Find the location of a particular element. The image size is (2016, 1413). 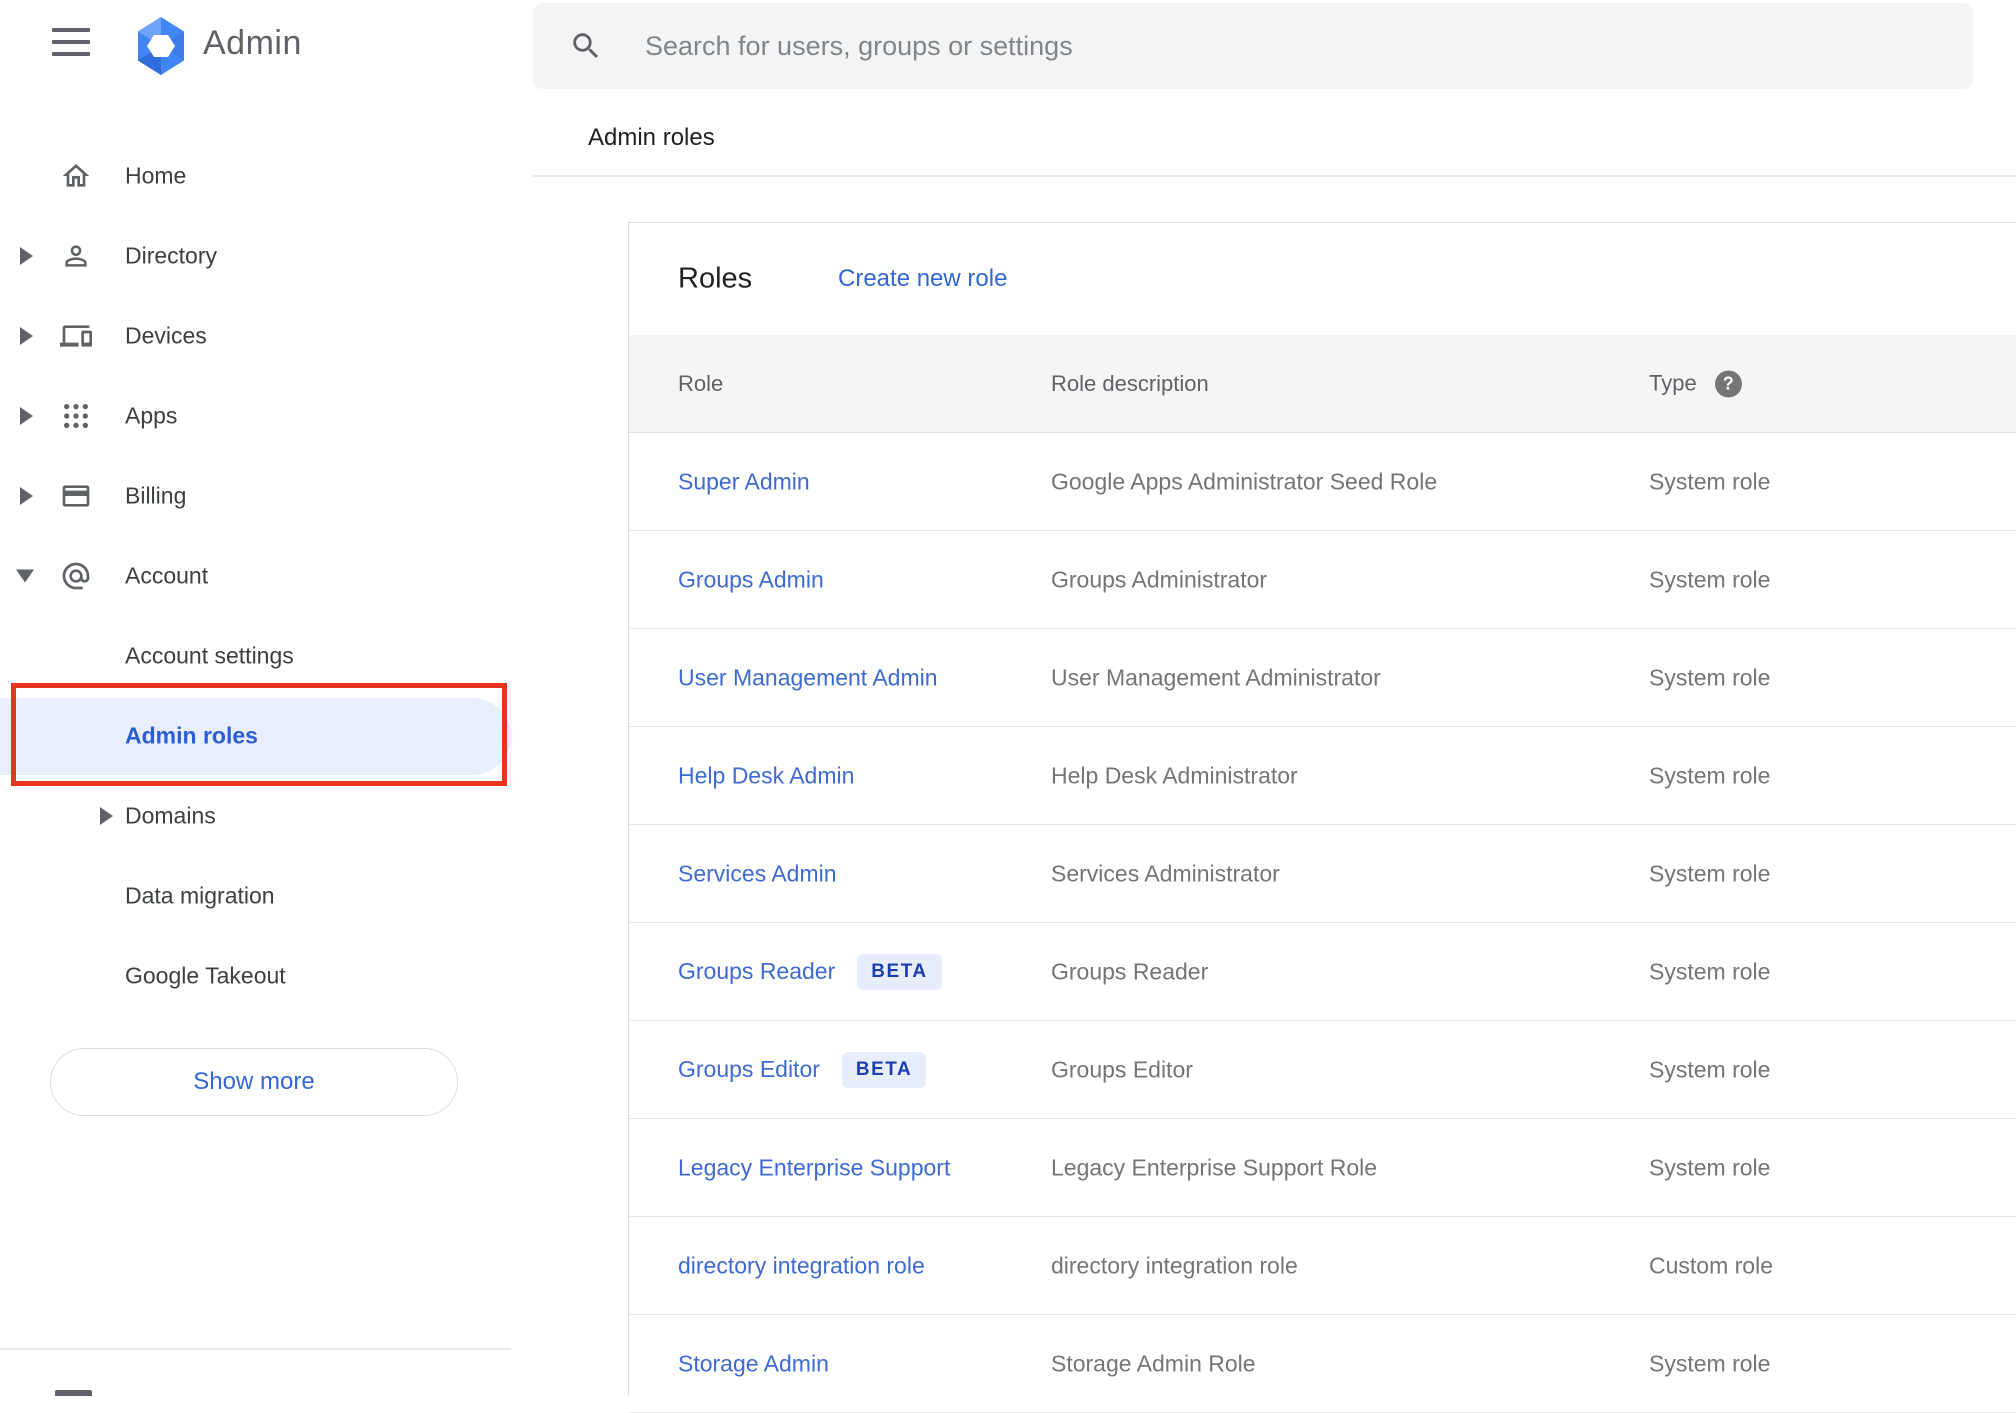

role-link: directory integration role is located at coordinates (801, 1265).